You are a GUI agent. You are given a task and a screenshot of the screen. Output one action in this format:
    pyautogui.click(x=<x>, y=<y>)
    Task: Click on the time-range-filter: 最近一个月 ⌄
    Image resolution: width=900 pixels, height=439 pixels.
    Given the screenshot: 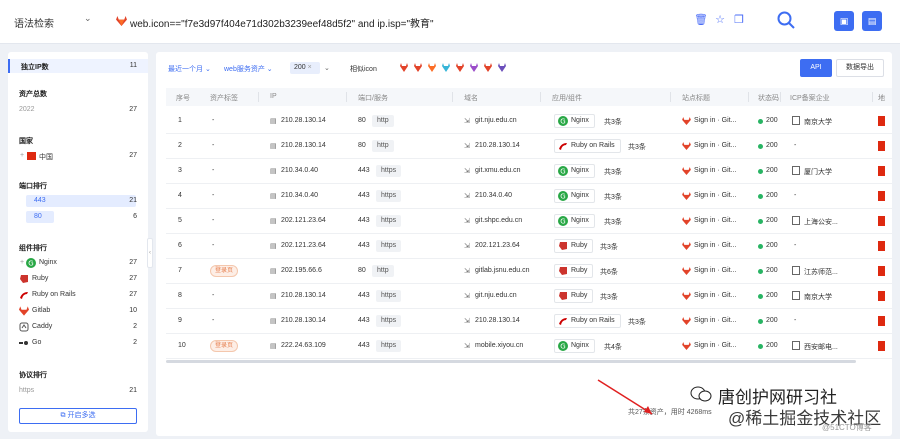 What is the action you would take?
    pyautogui.click(x=189, y=69)
    